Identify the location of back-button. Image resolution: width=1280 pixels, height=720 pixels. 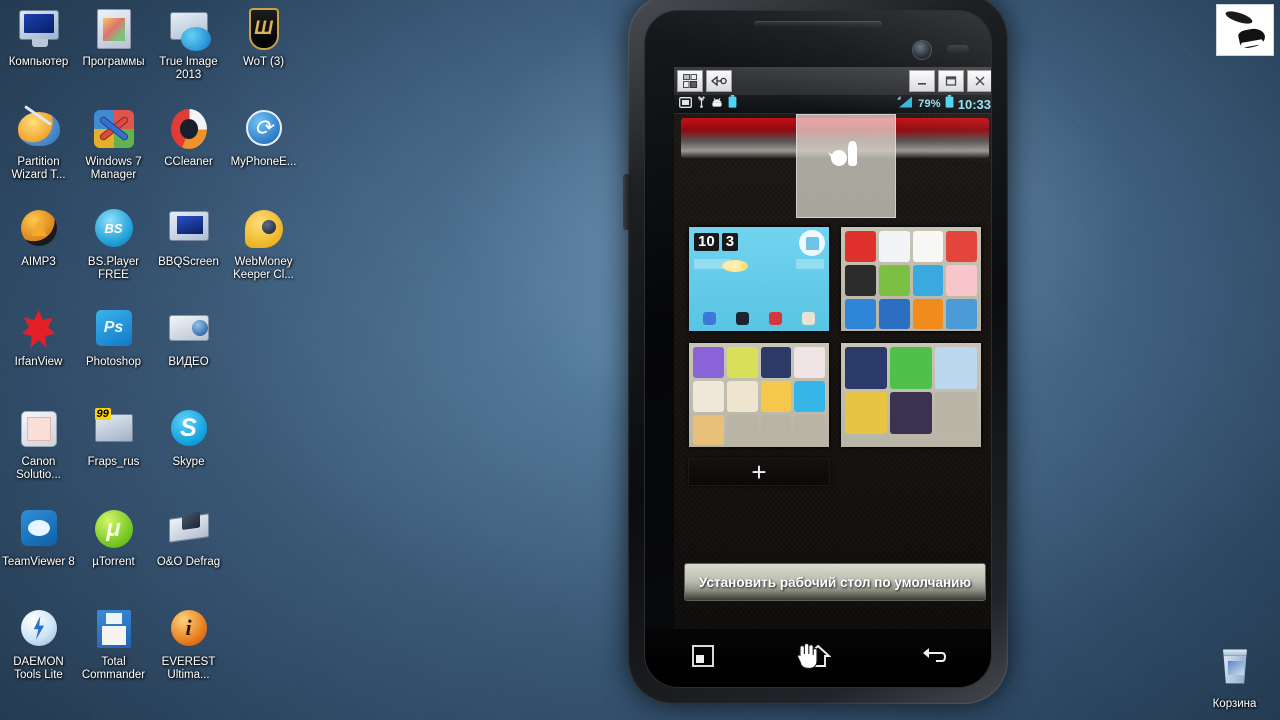
(933, 658).